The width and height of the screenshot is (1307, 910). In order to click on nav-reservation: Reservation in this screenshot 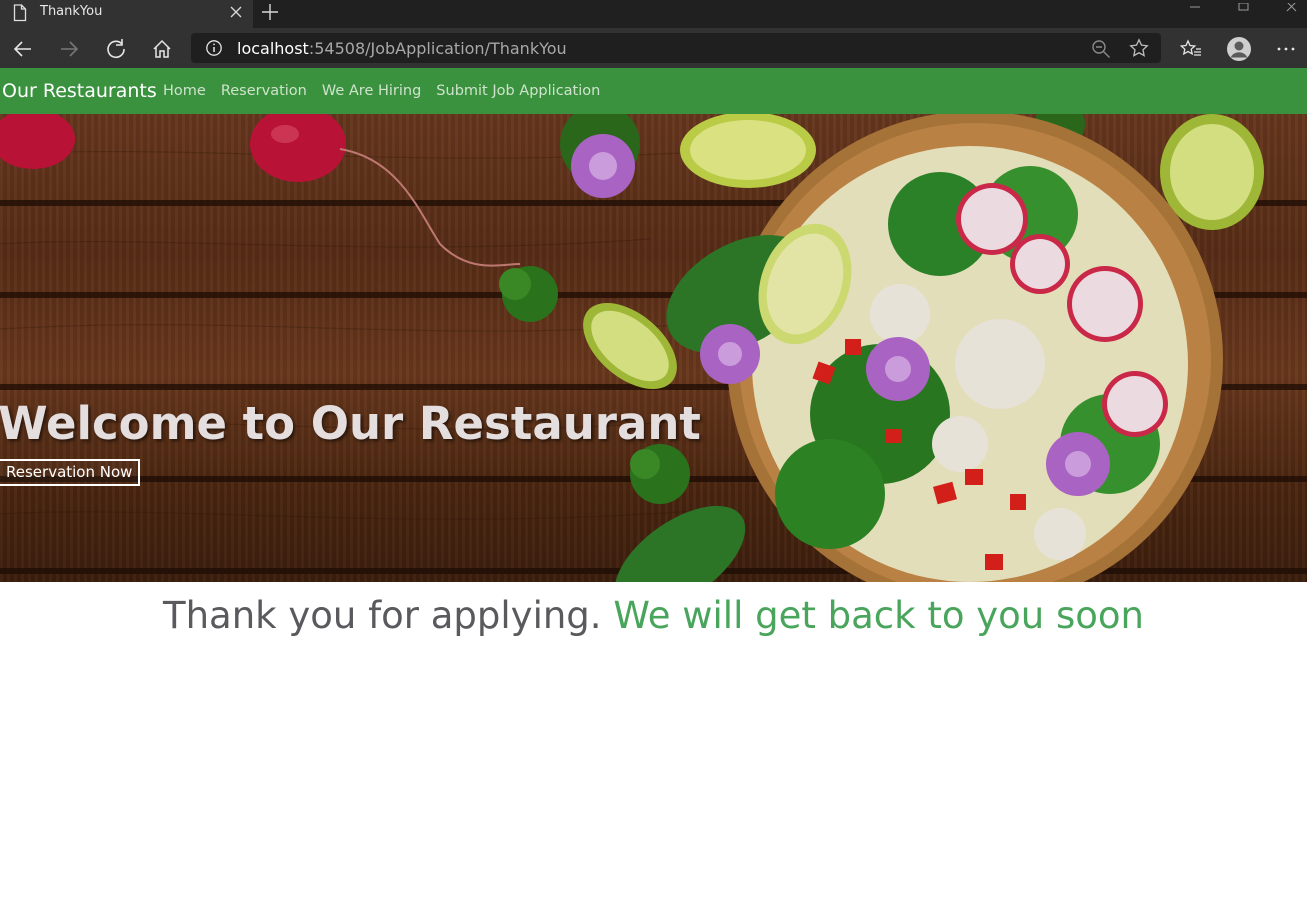, I will do `click(264, 91)`.